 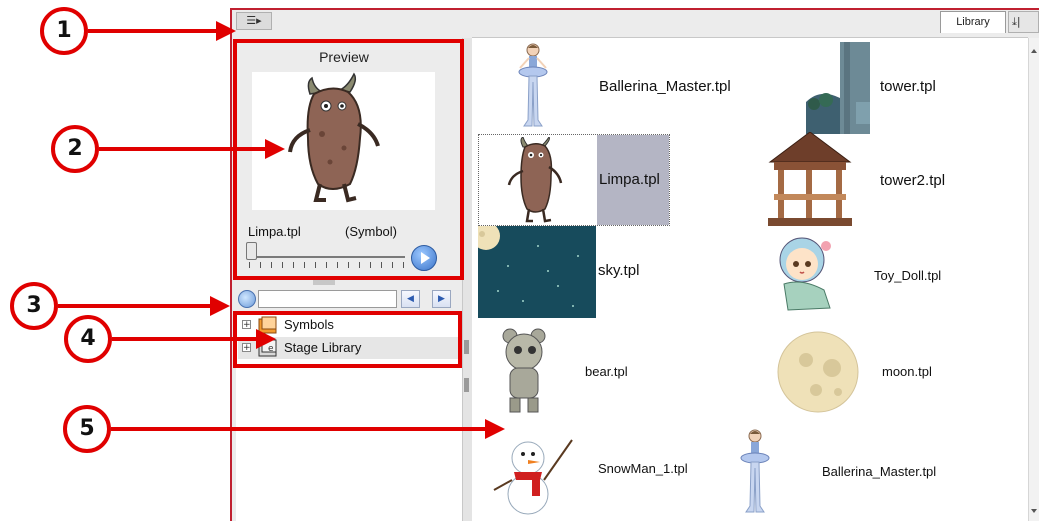 I want to click on library-item-label: sky.tpl, so click(x=619, y=270).